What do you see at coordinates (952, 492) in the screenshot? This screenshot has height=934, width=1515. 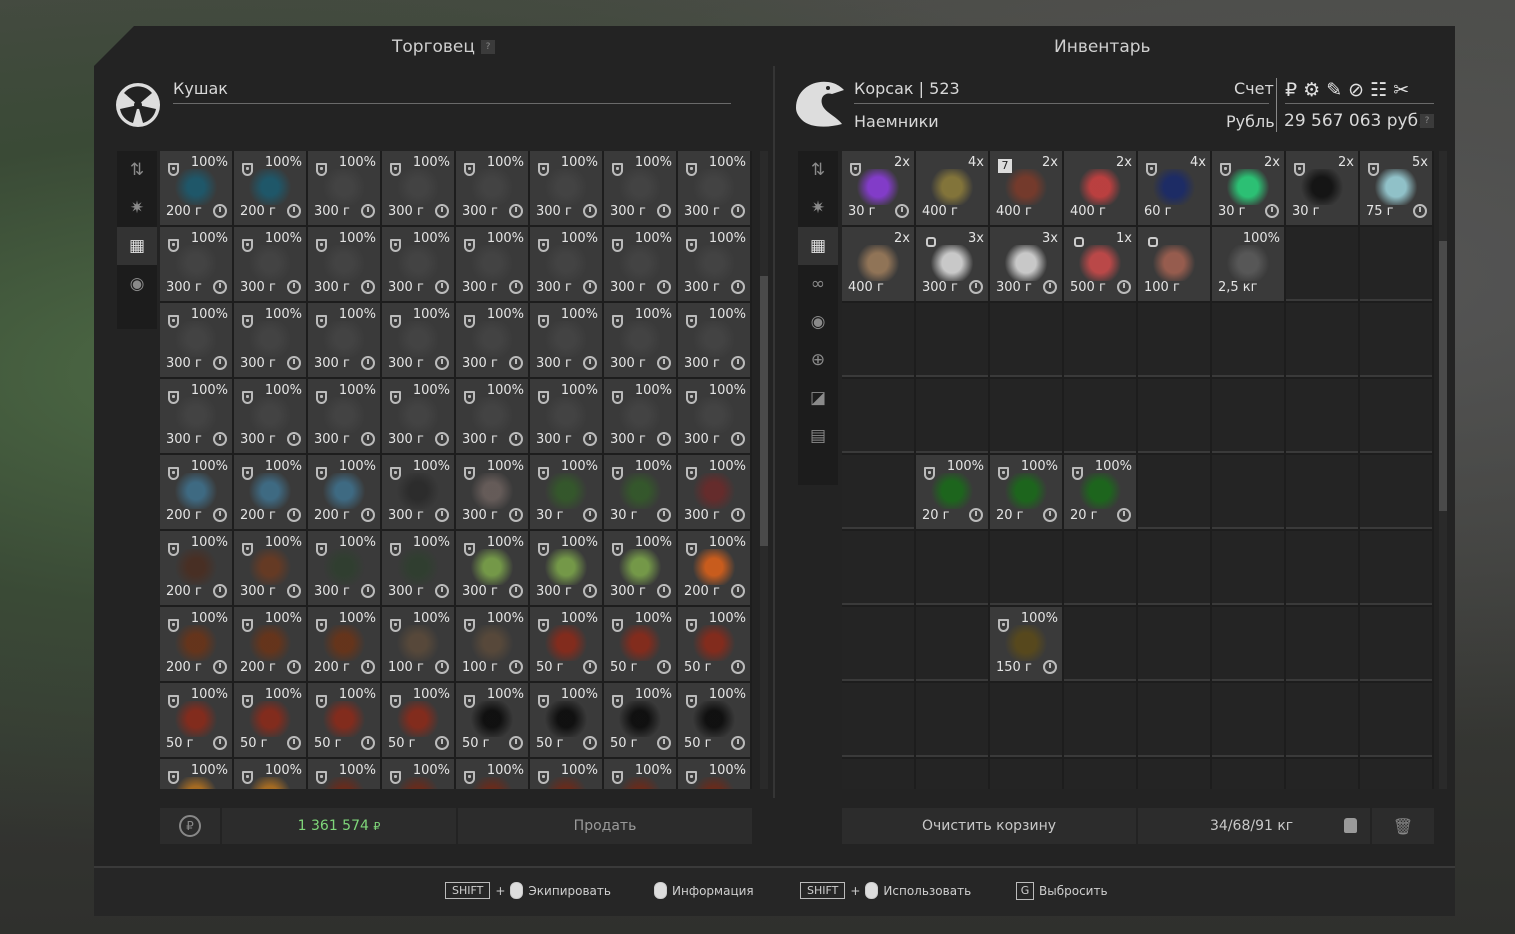 I see `inventory-item-slot: 100% 20 г` at bounding box center [952, 492].